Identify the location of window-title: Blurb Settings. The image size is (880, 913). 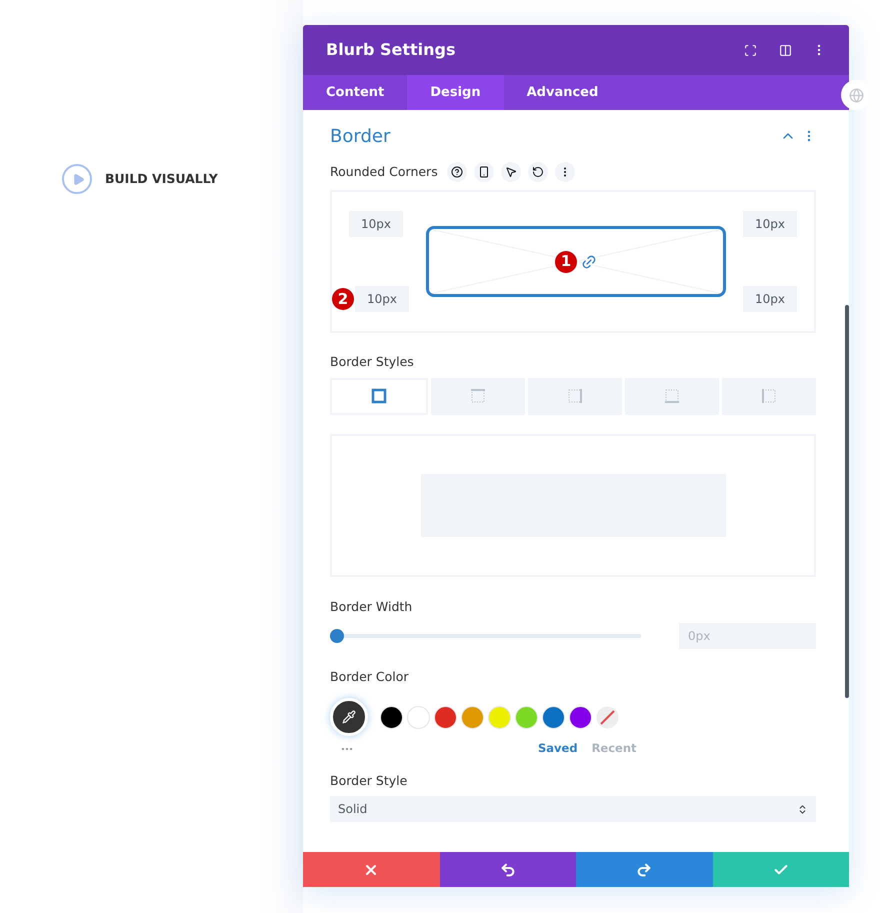
(391, 50).